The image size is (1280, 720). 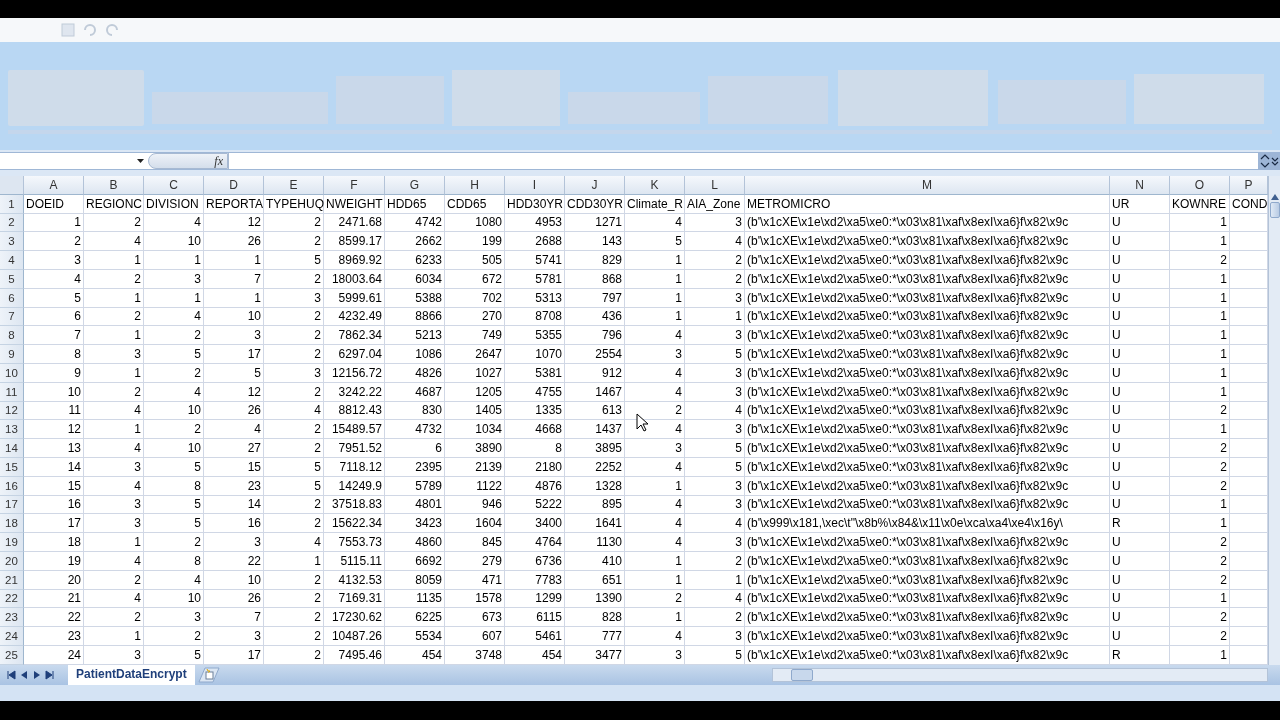 I want to click on table-cell: 1335, so click(x=535, y=411).